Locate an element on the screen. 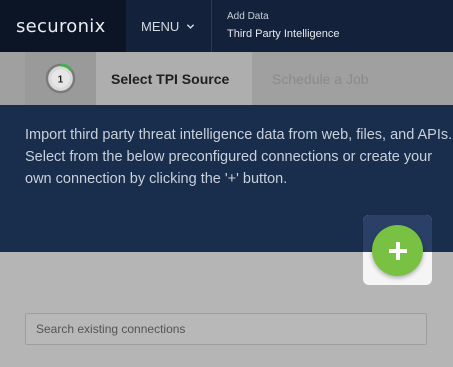  logo-container: securonix is located at coordinates (63, 26).